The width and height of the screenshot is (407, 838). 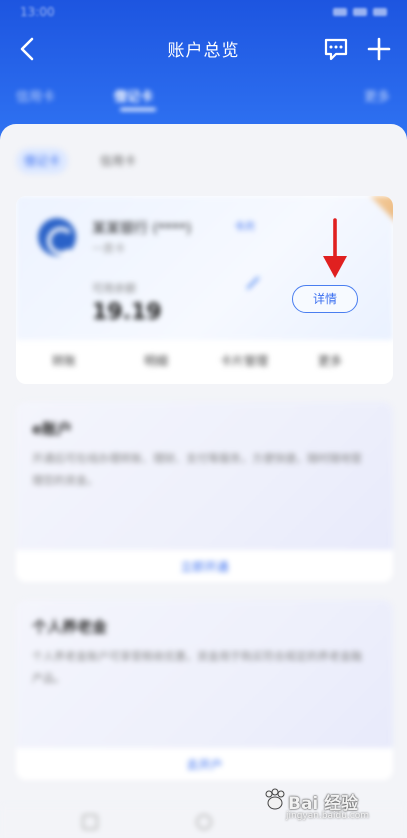 What do you see at coordinates (156, 360) in the screenshot?
I see `action-details: 明细` at bounding box center [156, 360].